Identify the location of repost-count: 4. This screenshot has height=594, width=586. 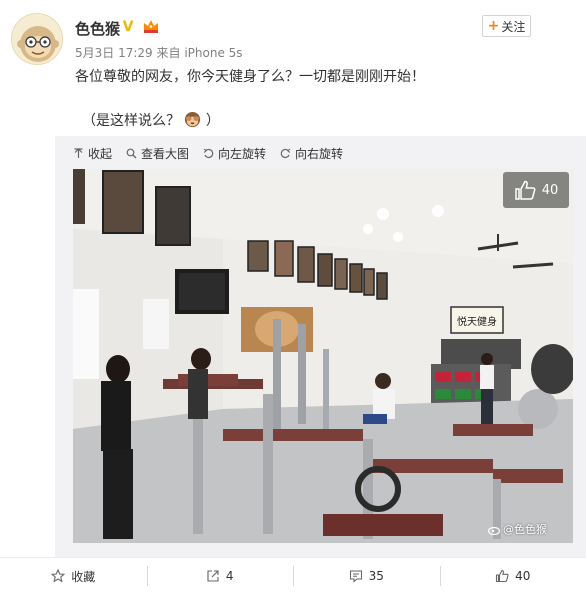
(229, 576).